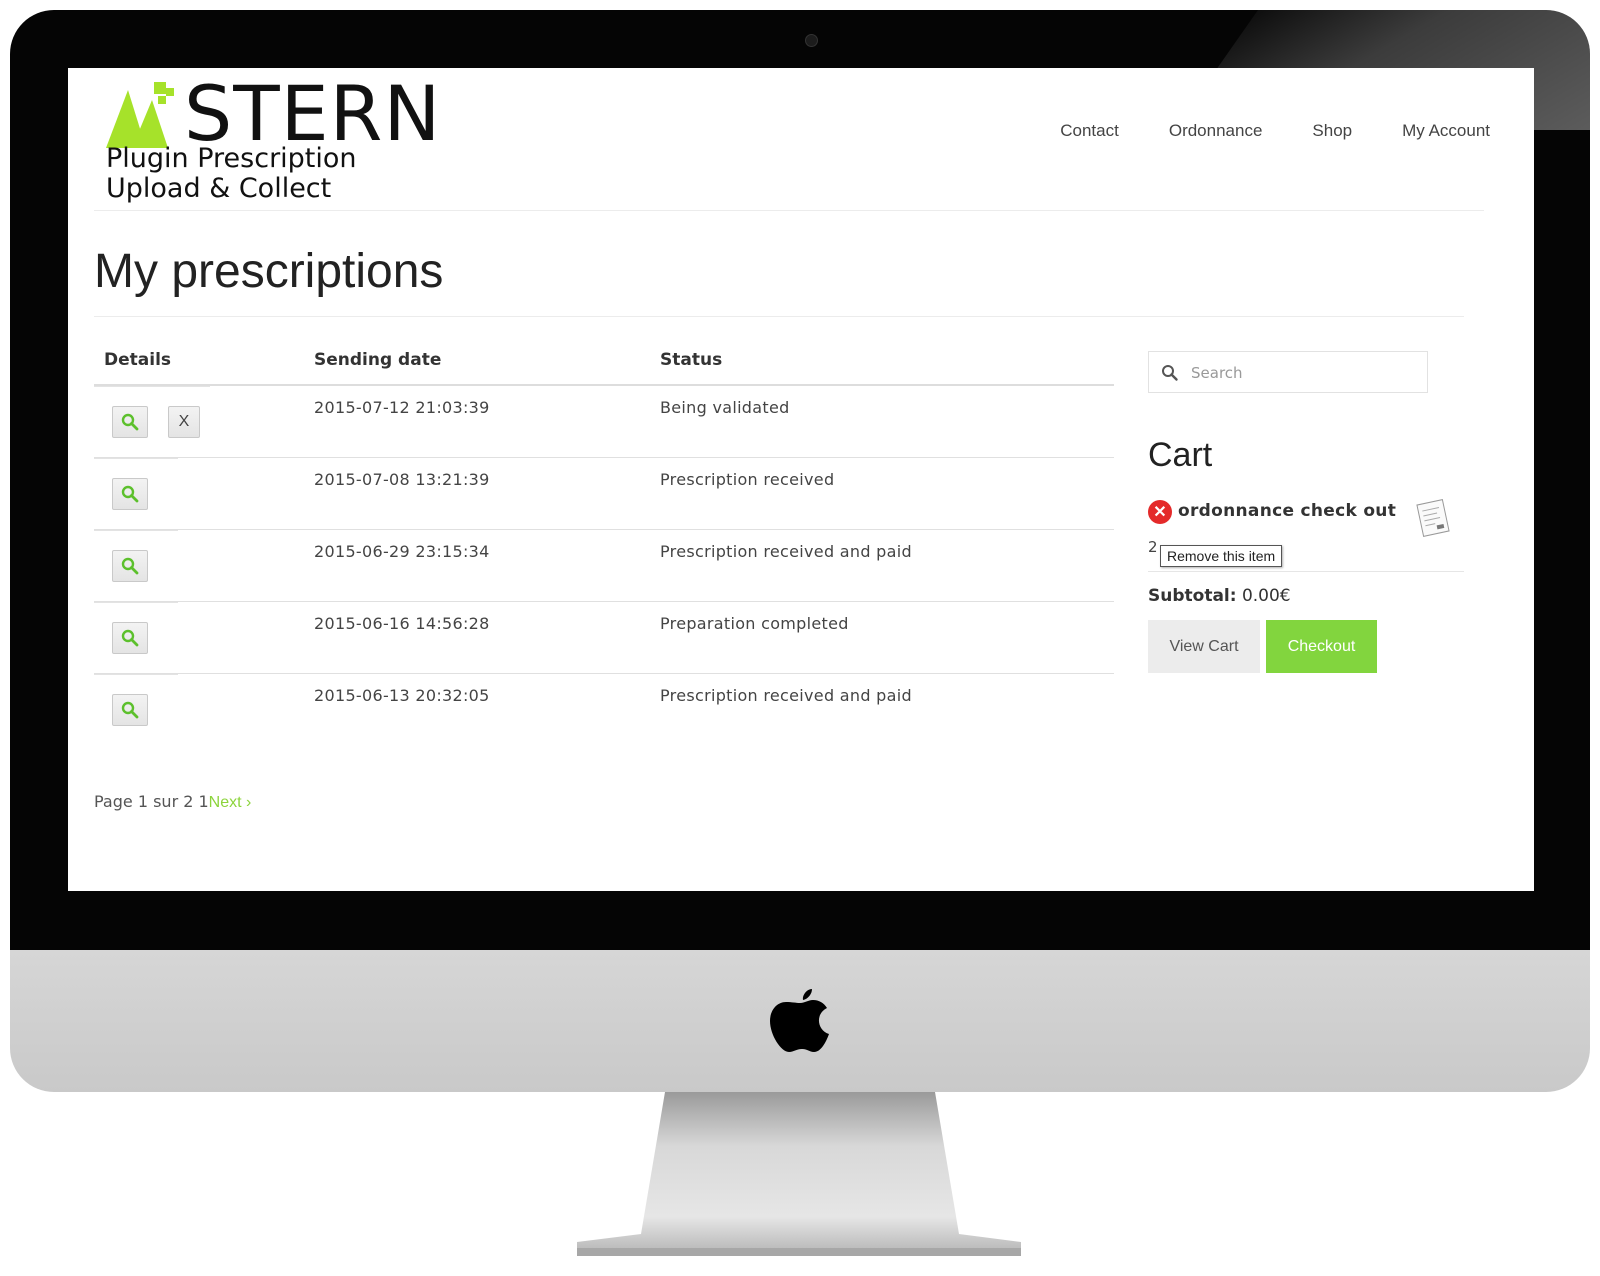 The width and height of the screenshot is (1600, 1276). I want to click on subtotal-label: Subtotal:, so click(1192, 596).